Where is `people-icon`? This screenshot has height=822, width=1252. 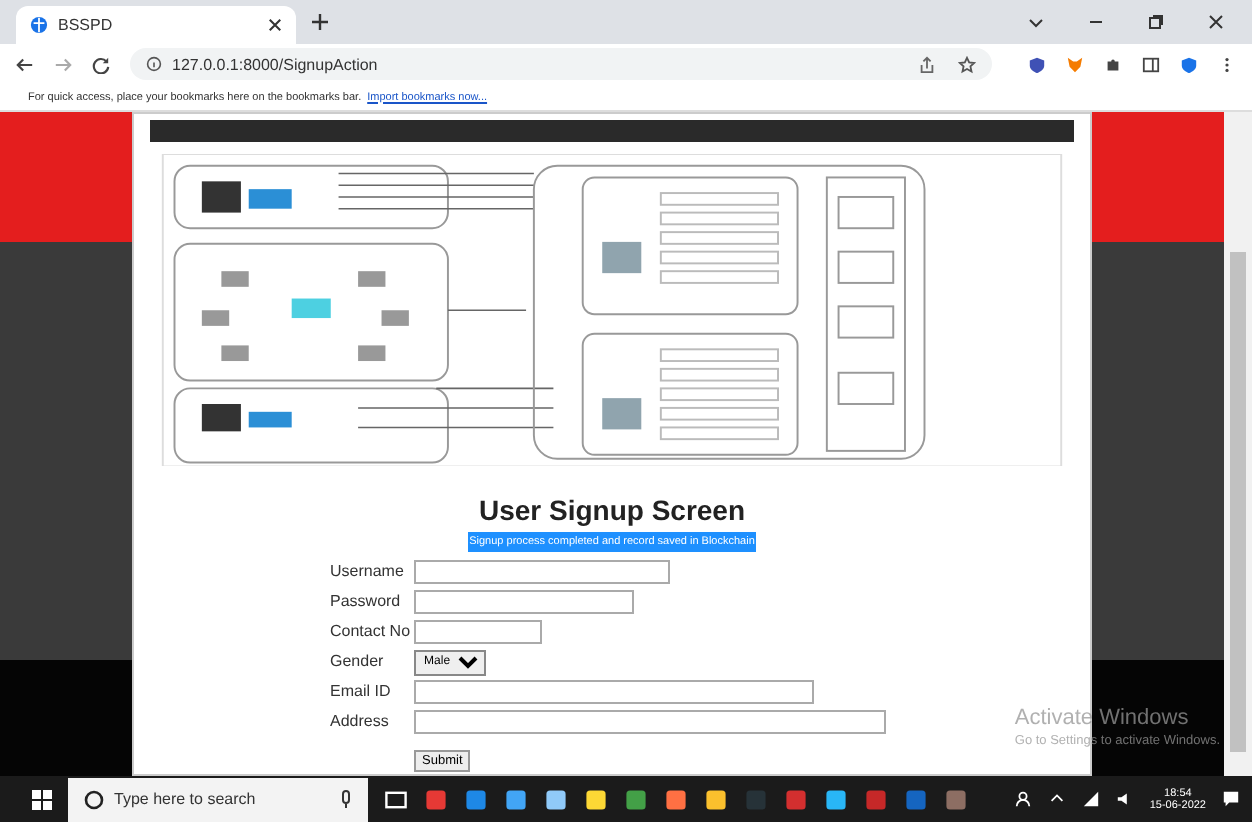
people-icon is located at coordinates (1022, 799).